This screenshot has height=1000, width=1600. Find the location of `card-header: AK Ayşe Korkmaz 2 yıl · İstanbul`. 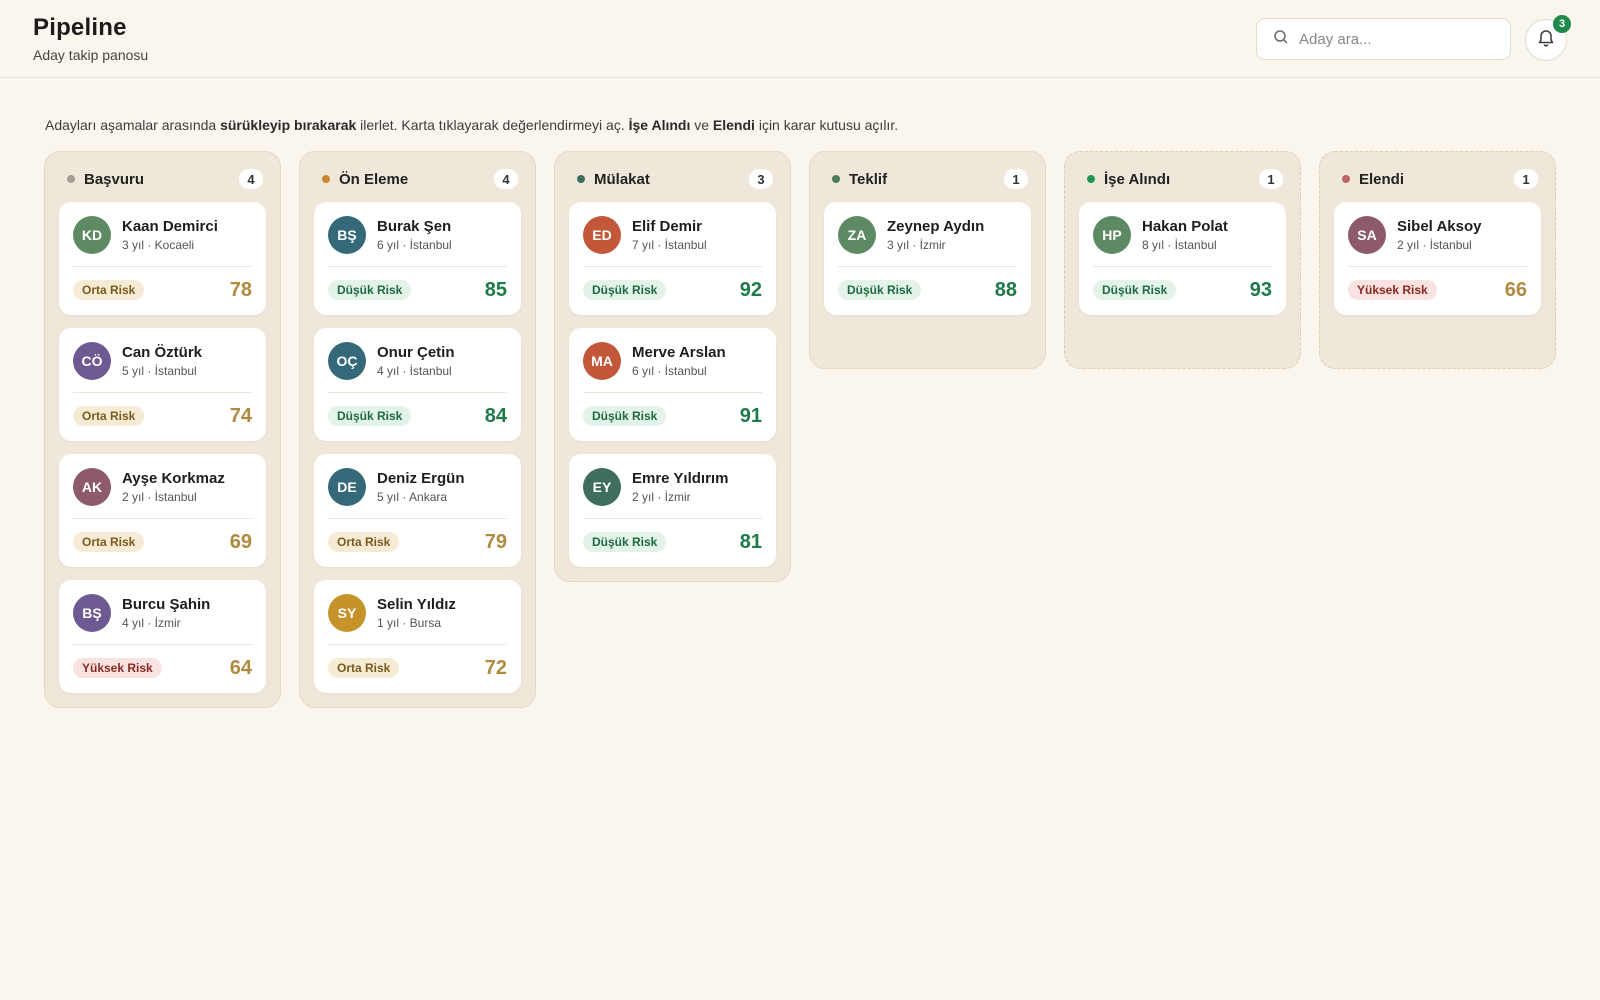

card-header: AK Ayşe Korkmaz 2 yıl · İstanbul is located at coordinates (162, 487).